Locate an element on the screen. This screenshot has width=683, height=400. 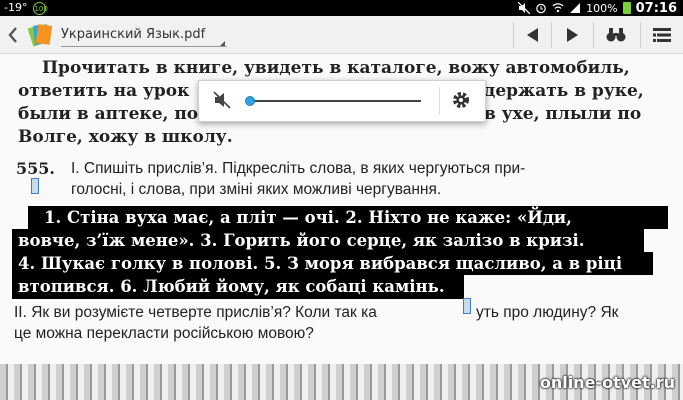
volume-popup is located at coordinates (342, 101).